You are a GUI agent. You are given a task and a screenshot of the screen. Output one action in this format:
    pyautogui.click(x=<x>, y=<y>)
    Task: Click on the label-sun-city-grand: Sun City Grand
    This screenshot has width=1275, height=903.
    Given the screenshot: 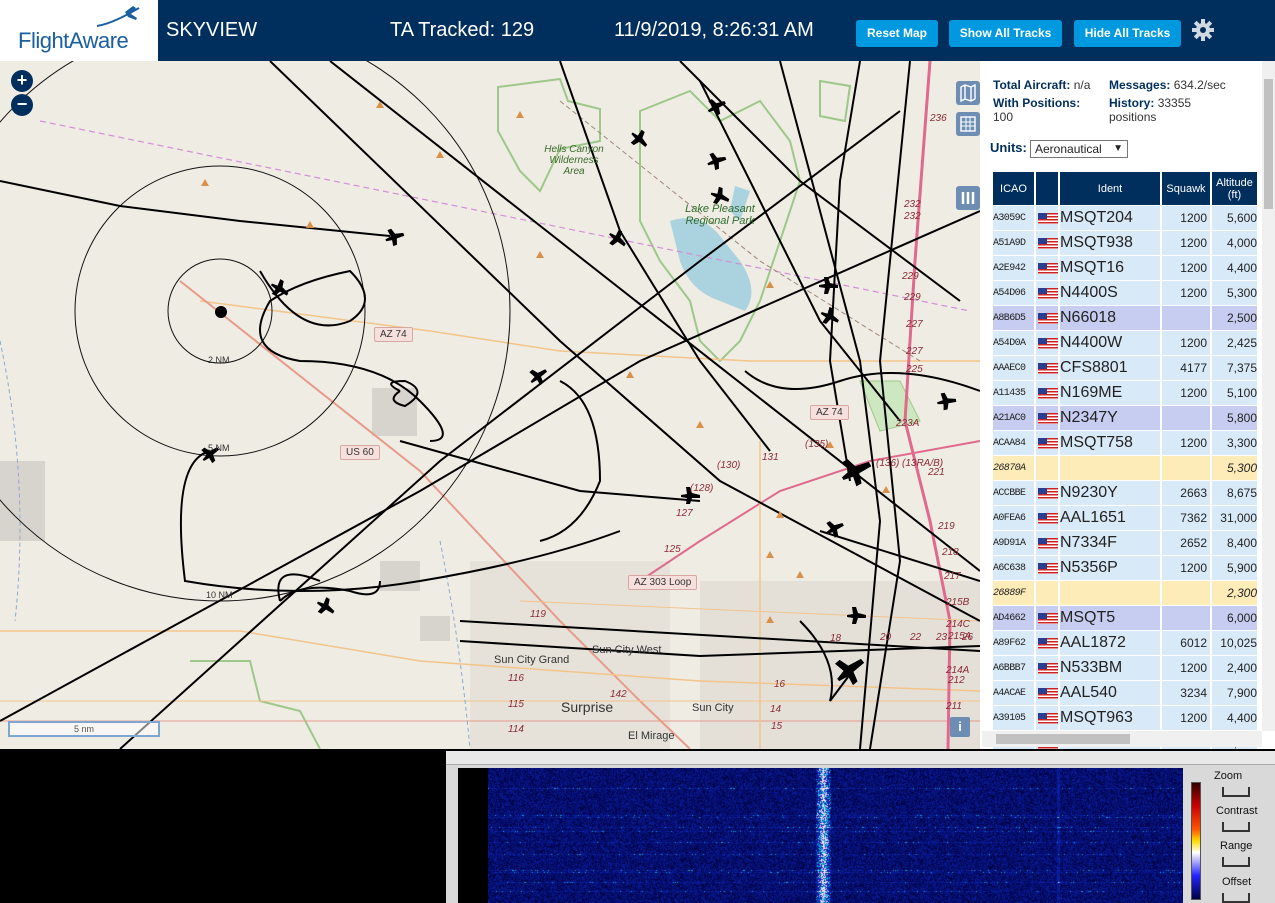 What is the action you would take?
    pyautogui.click(x=532, y=660)
    